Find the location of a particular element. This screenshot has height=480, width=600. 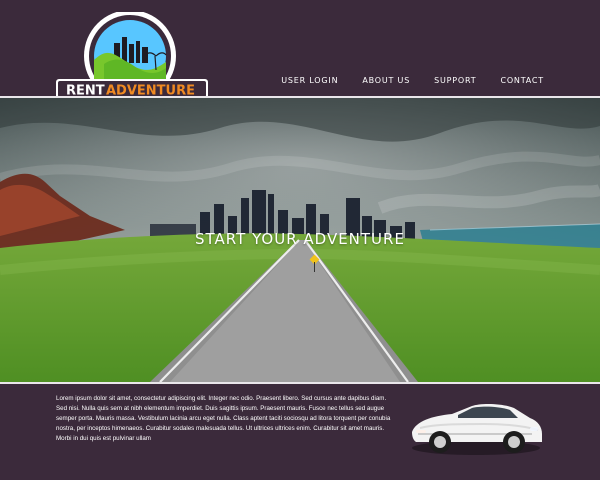

car-image is located at coordinates (477, 429).